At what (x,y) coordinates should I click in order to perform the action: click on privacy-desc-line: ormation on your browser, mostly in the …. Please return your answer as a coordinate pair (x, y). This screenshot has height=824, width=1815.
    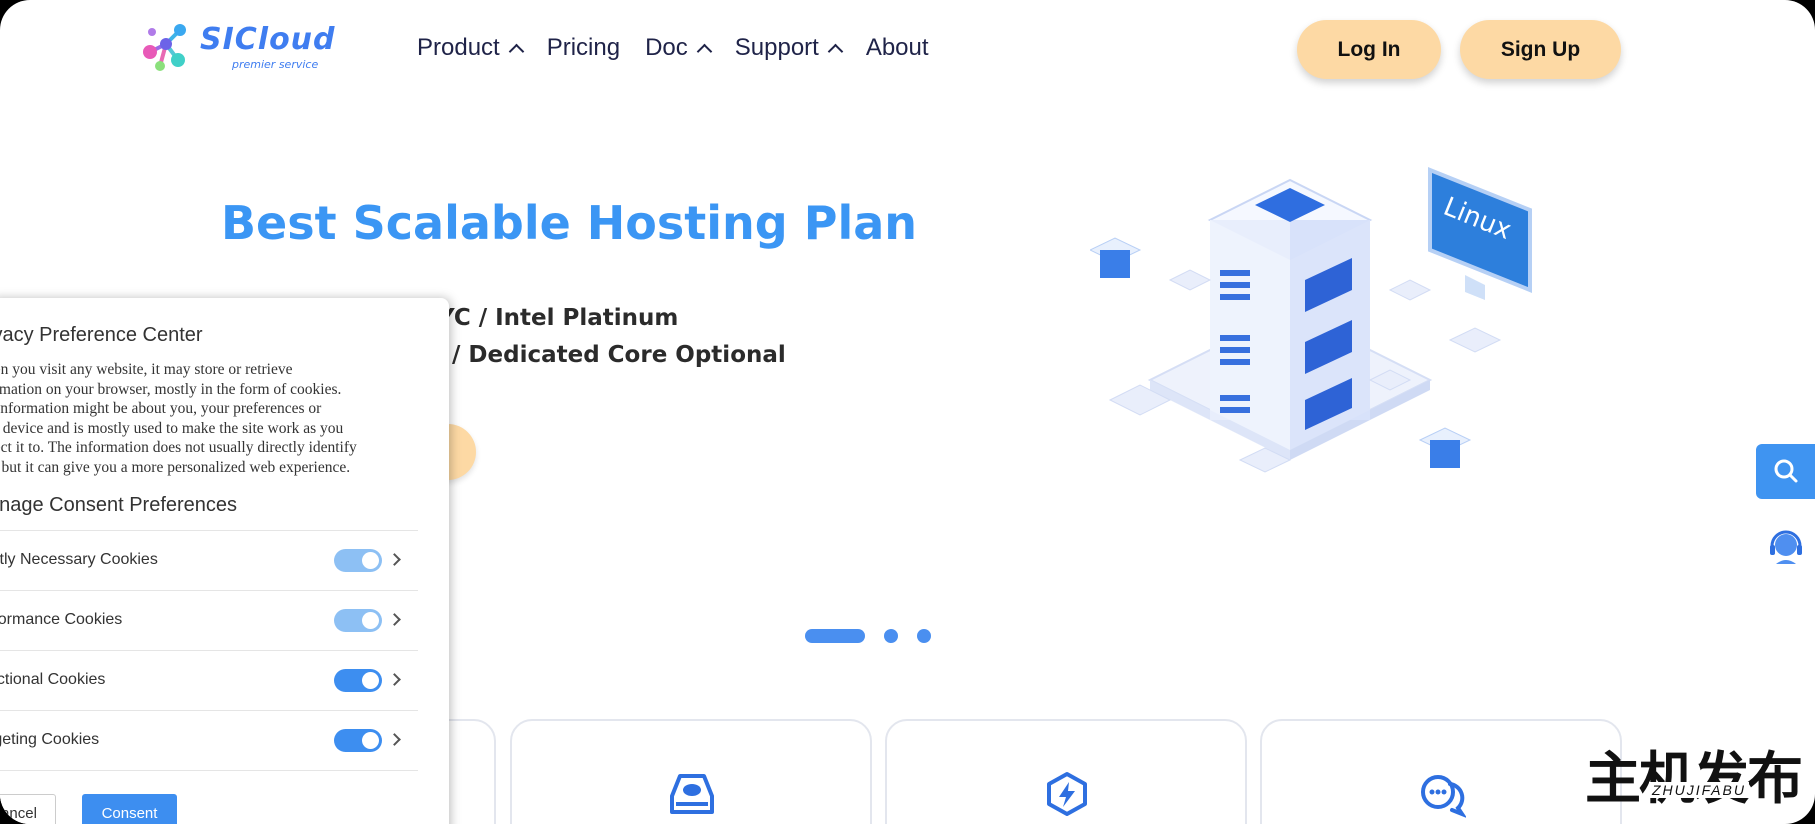
    Looking at the image, I should click on (171, 389).